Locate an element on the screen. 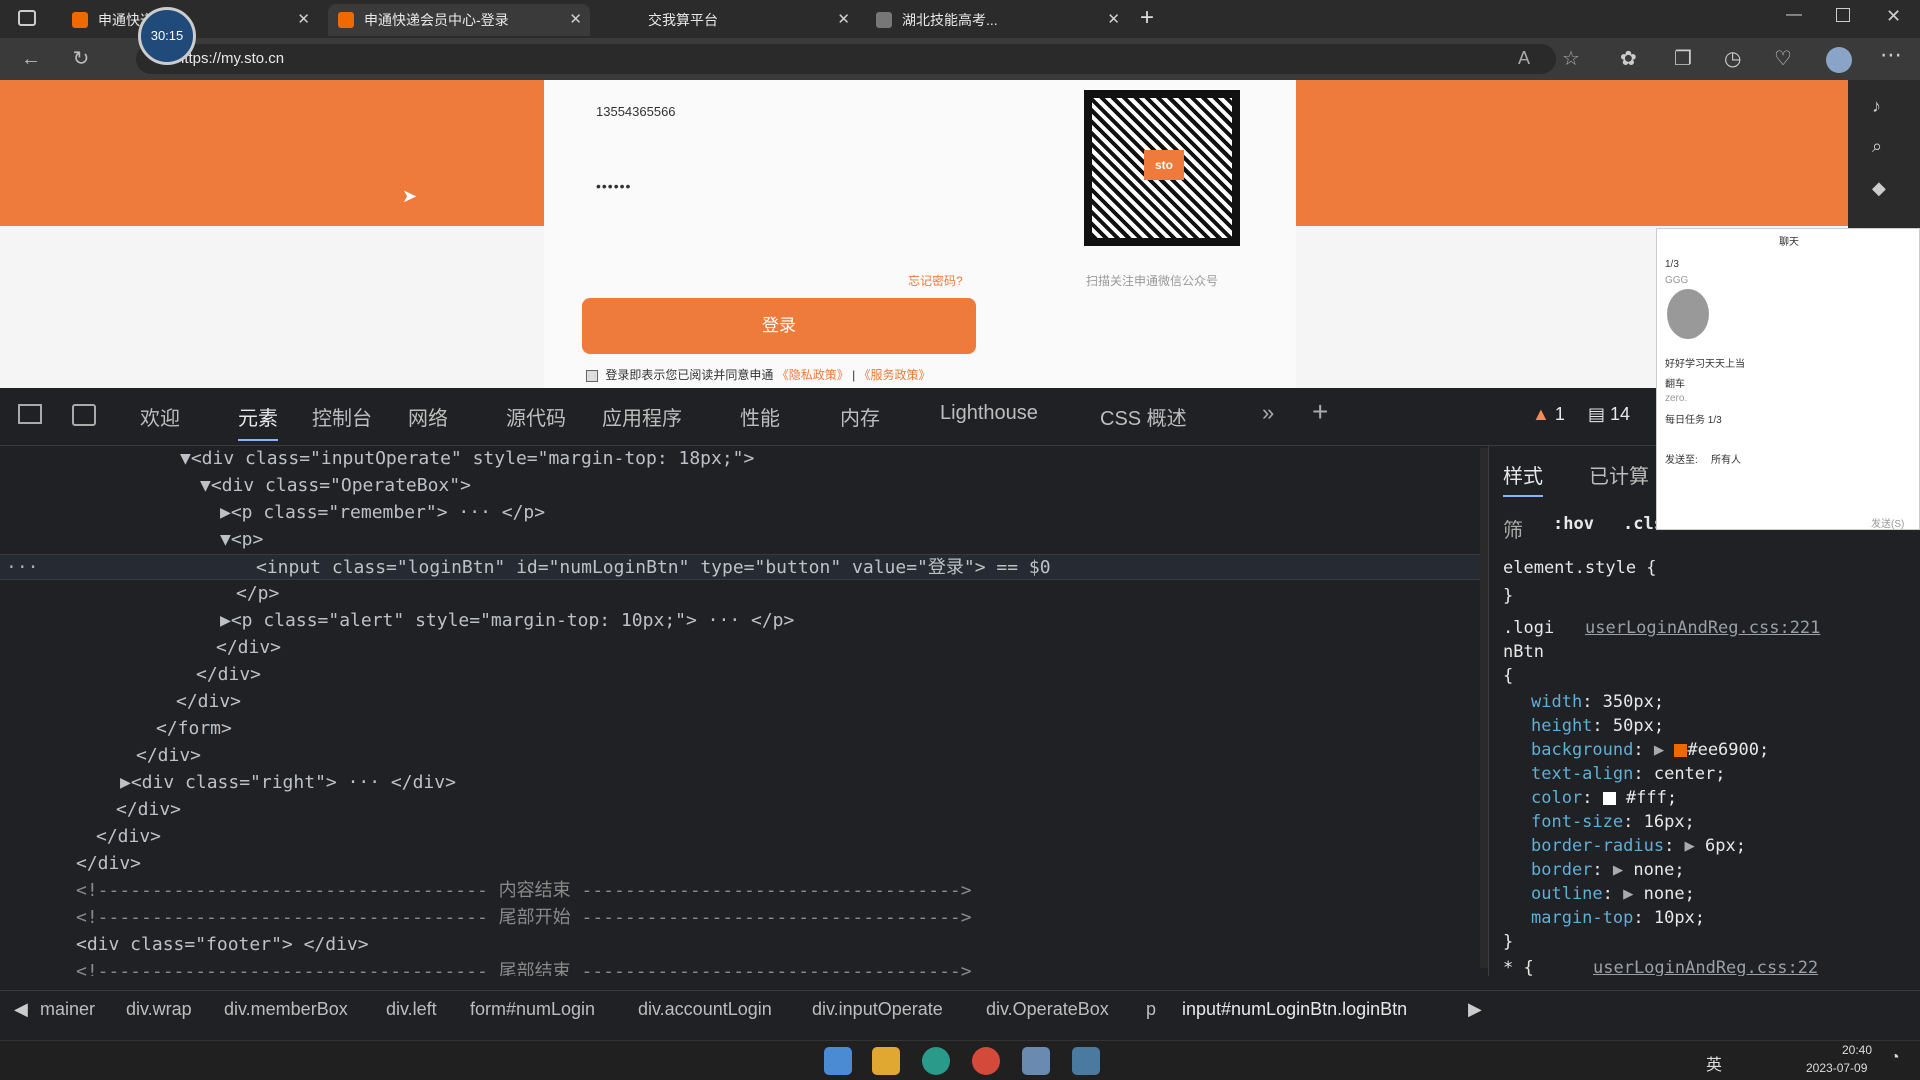  tab-application: 应用程序 is located at coordinates (642, 416).